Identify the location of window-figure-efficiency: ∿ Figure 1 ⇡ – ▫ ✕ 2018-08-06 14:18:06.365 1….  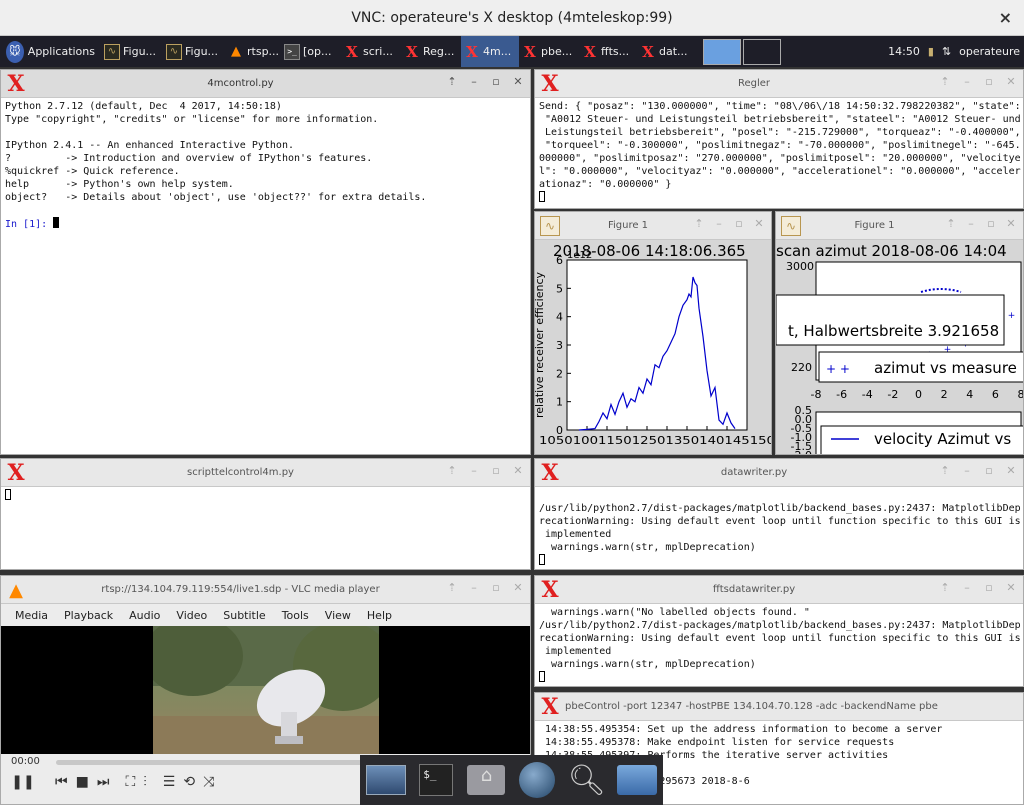
(653, 333).